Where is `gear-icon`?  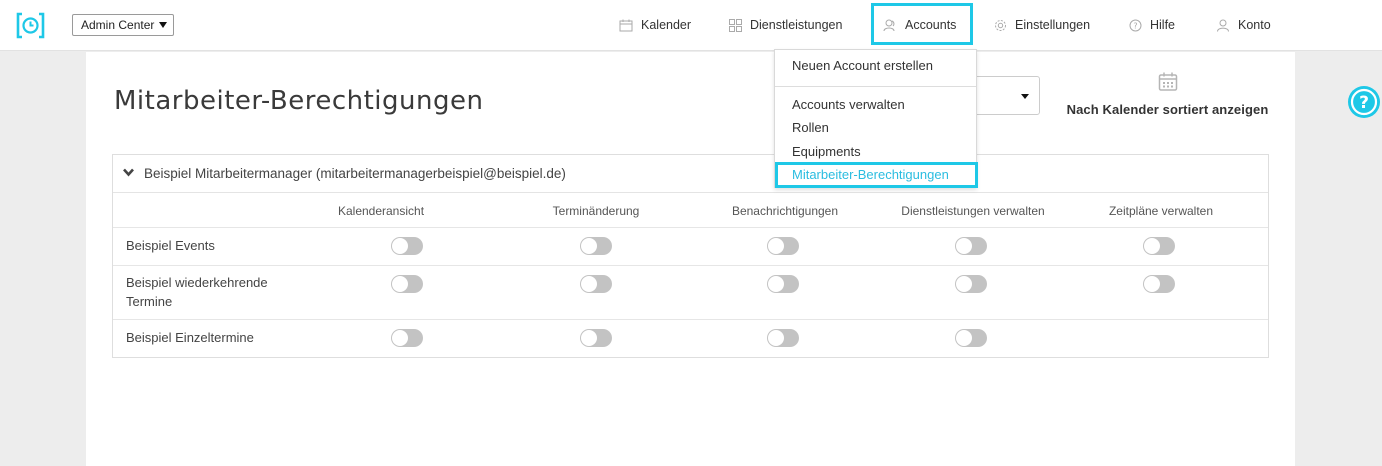 gear-icon is located at coordinates (1000, 26).